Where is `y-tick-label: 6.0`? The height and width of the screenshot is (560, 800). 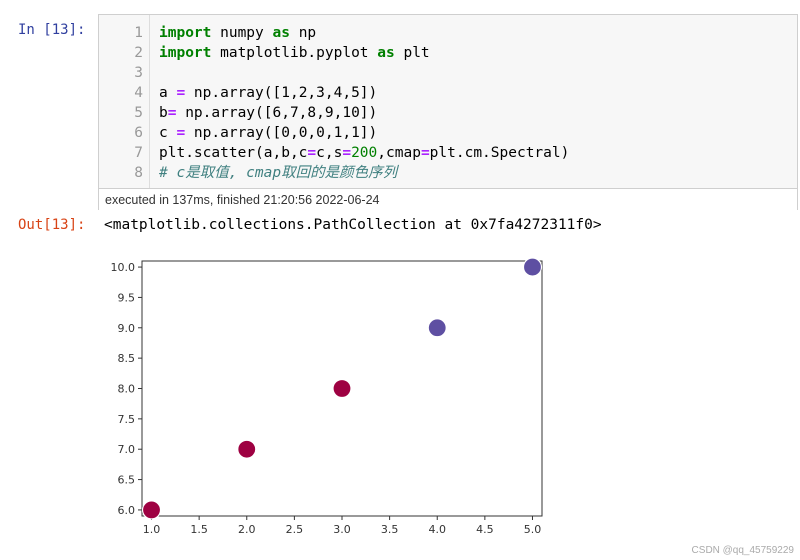 y-tick-label: 6.0 is located at coordinates (127, 510).